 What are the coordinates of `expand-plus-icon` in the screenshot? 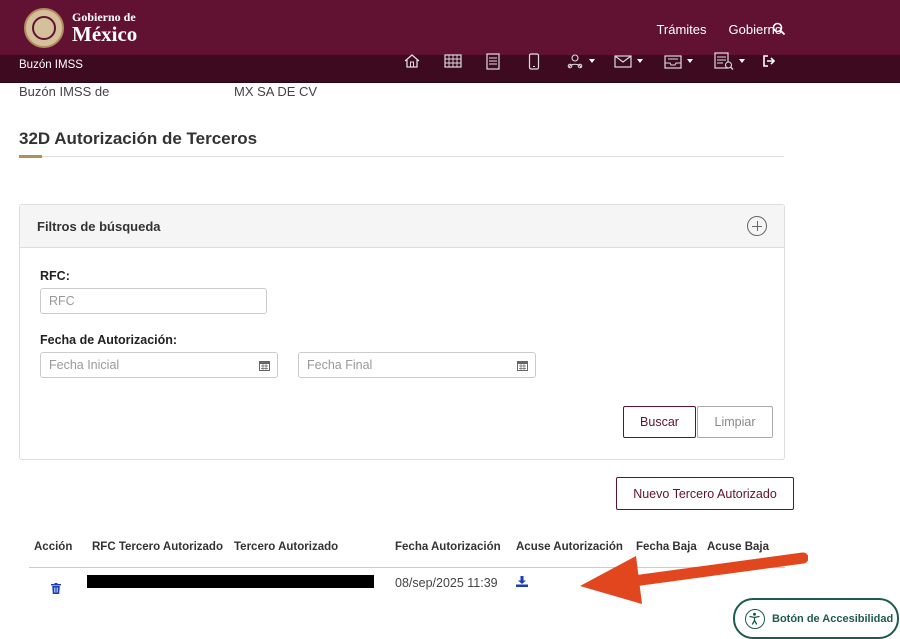 It's located at (757, 226).